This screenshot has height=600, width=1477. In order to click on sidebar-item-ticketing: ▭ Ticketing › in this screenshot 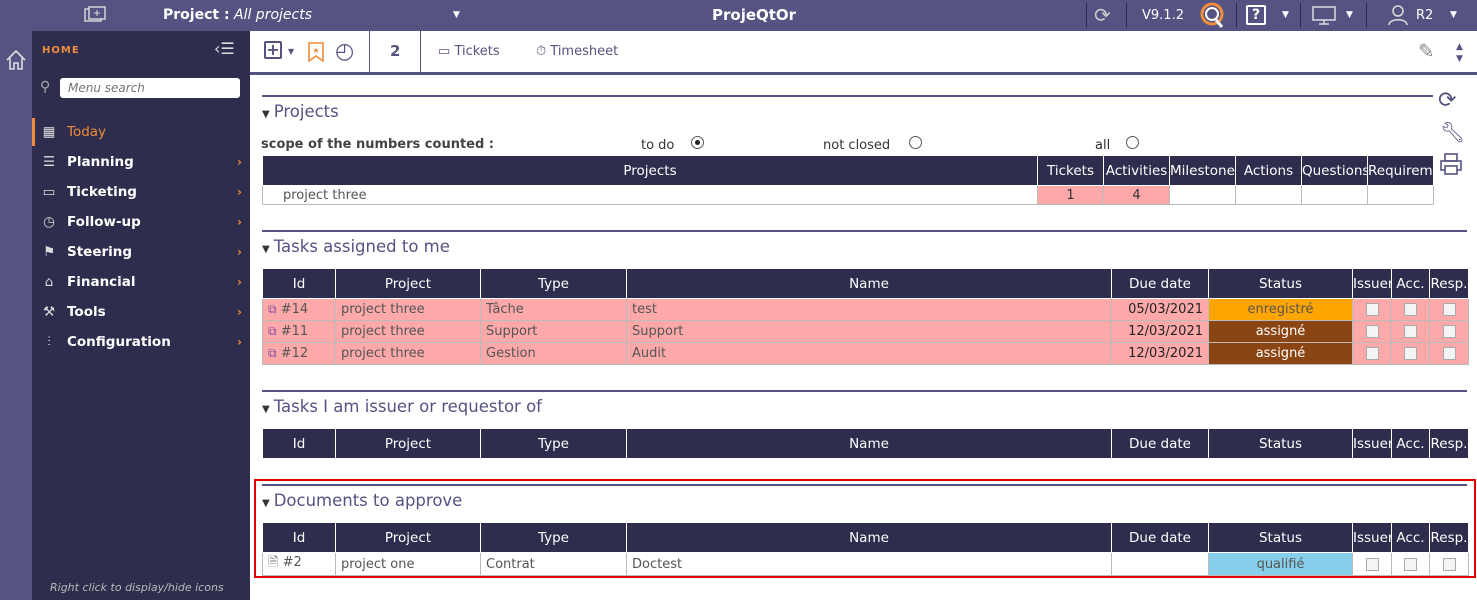, I will do `click(141, 192)`.